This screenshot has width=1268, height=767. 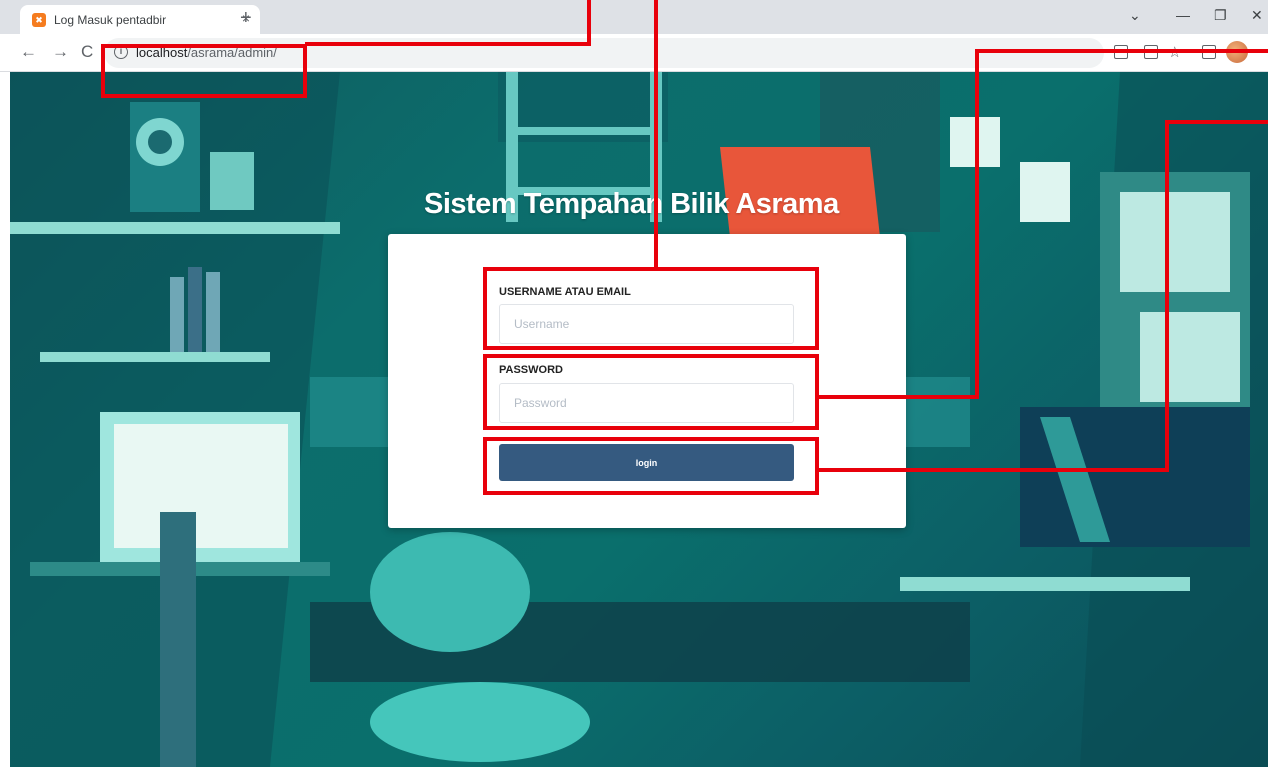 I want to click on page-title: Sistem Tempahan Bilik Asrama, so click(x=631, y=204).